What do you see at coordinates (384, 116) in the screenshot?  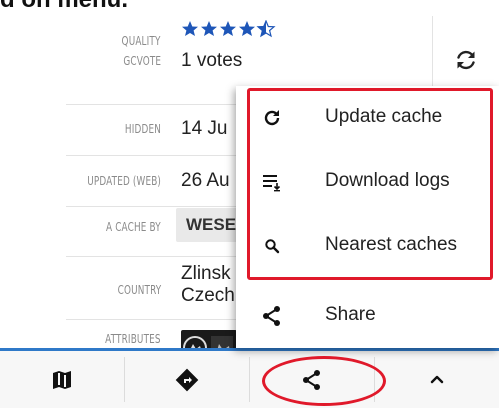 I see `menu-item-label: Update cache` at bounding box center [384, 116].